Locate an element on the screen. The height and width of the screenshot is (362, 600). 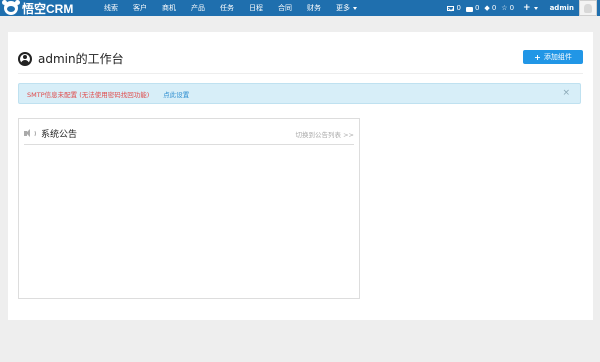
nav-item-customers: 客户 is located at coordinates (140, 8).